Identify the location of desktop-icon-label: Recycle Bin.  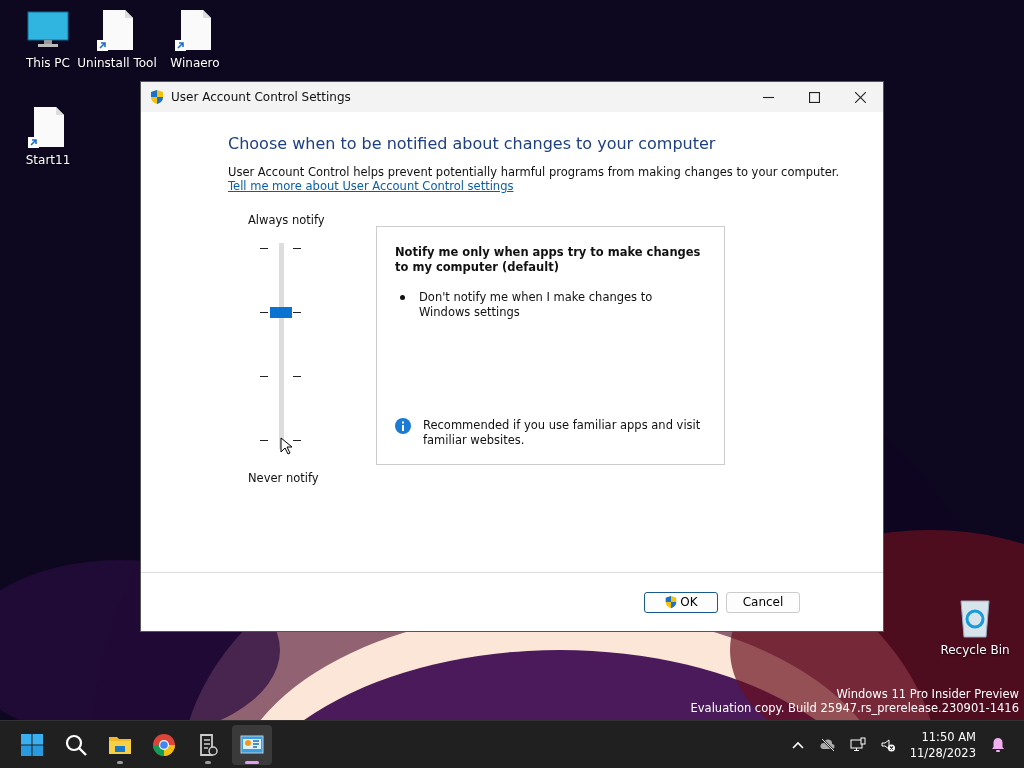
(975, 650).